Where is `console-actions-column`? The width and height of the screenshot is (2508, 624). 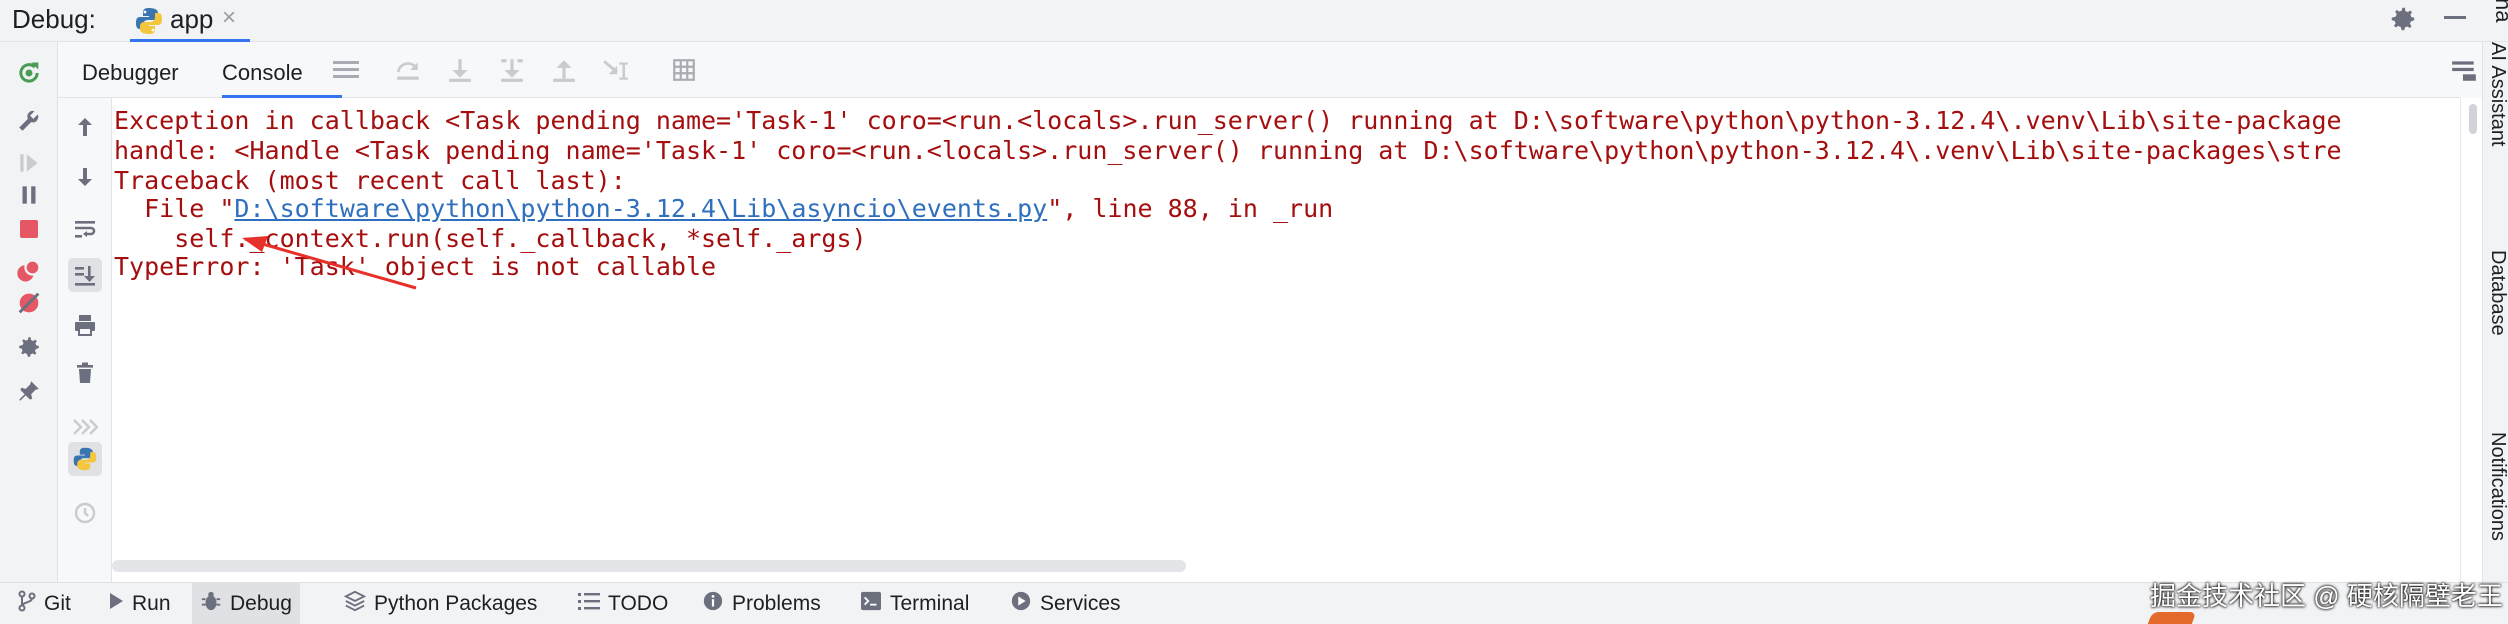 console-actions-column is located at coordinates (85, 340).